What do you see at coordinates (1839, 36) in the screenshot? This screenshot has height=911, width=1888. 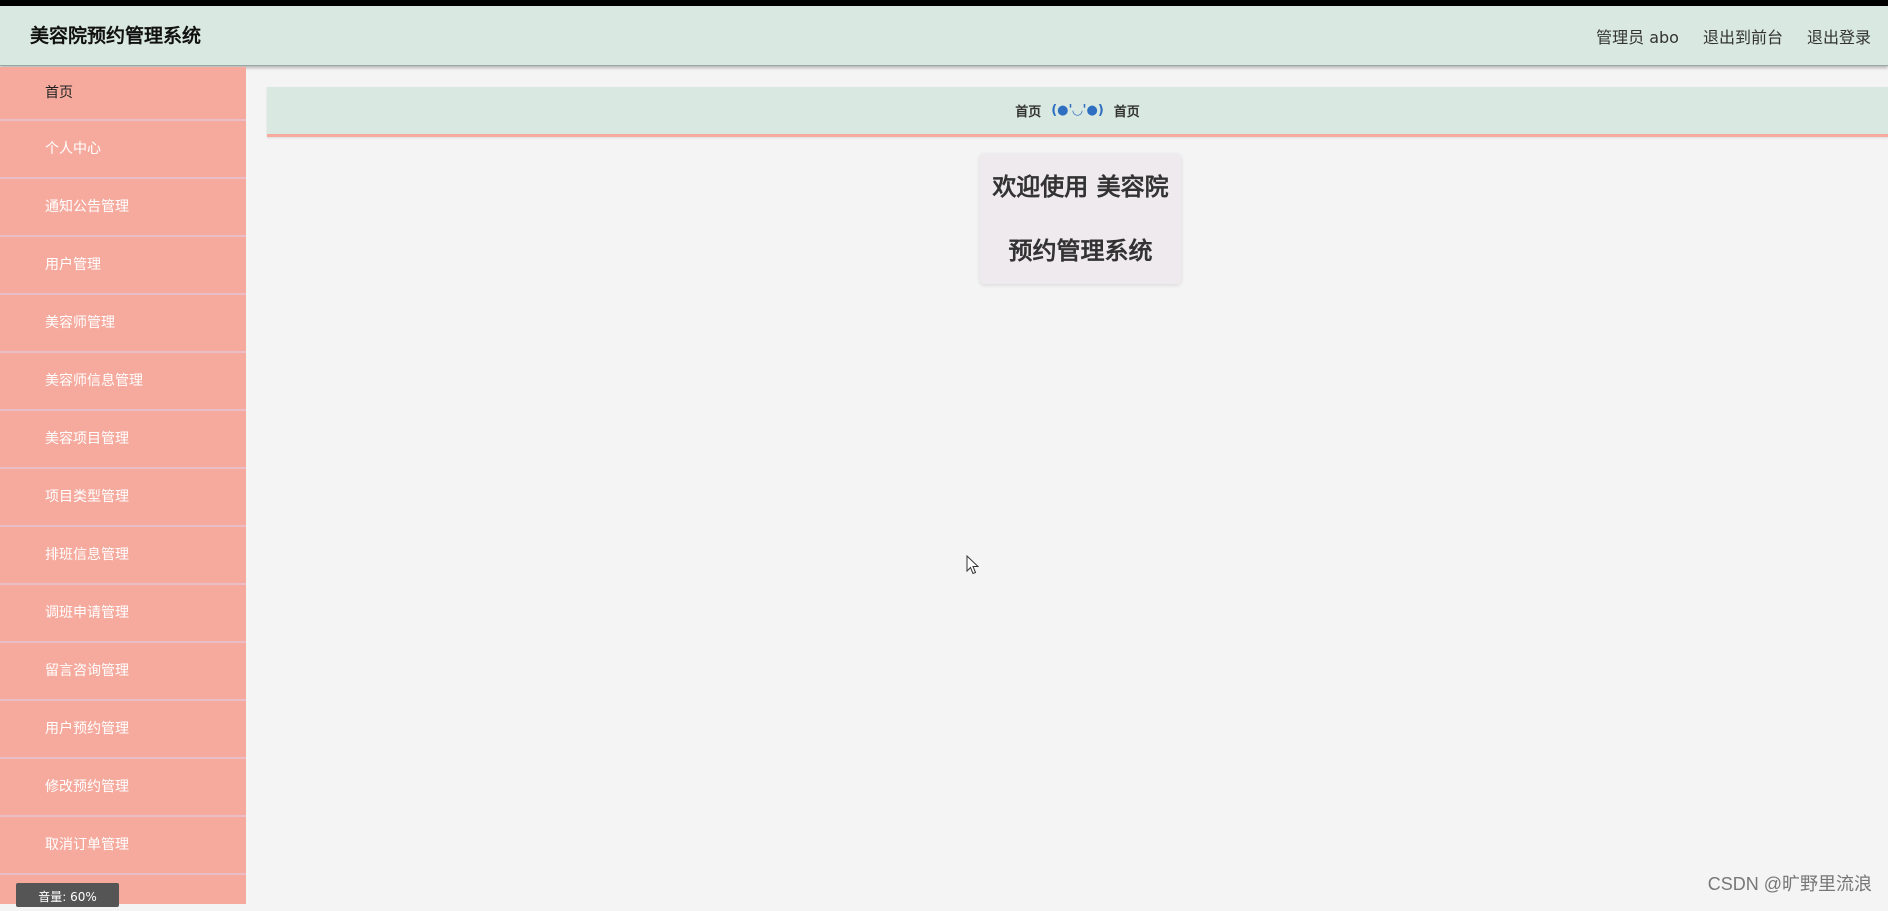 I see `logout-link: 退出登录` at bounding box center [1839, 36].